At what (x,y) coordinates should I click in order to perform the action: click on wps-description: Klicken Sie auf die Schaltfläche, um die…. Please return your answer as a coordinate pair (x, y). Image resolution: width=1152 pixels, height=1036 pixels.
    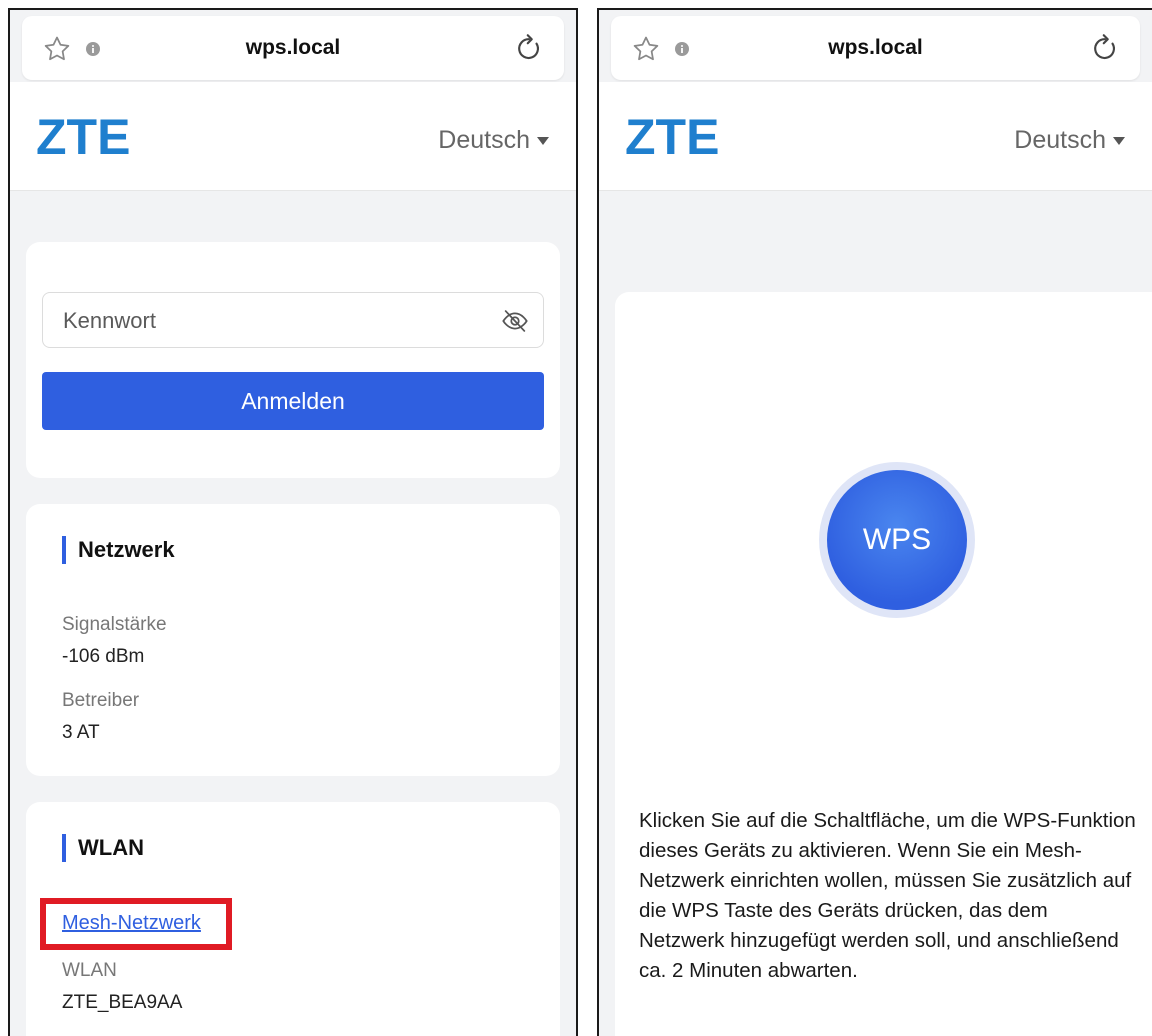
    Looking at the image, I should click on (887, 895).